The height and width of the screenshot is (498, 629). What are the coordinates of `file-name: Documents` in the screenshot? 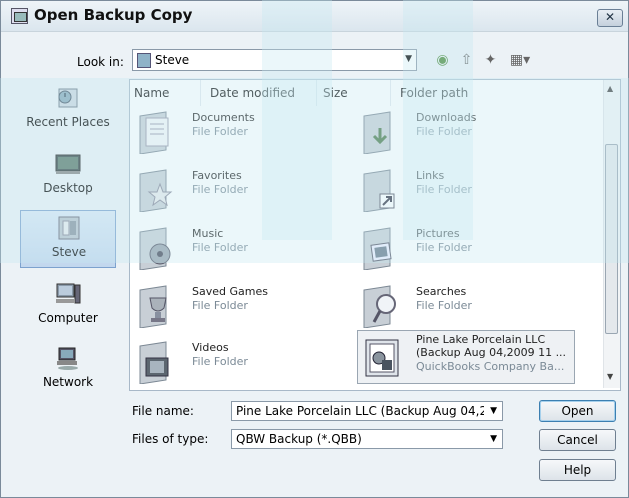 It's located at (223, 117).